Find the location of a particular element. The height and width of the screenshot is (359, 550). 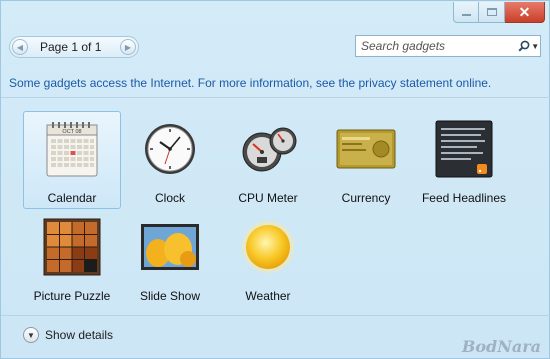

gadget-tile-picture-puzzle: Picture Puzzle is located at coordinates (72, 258).